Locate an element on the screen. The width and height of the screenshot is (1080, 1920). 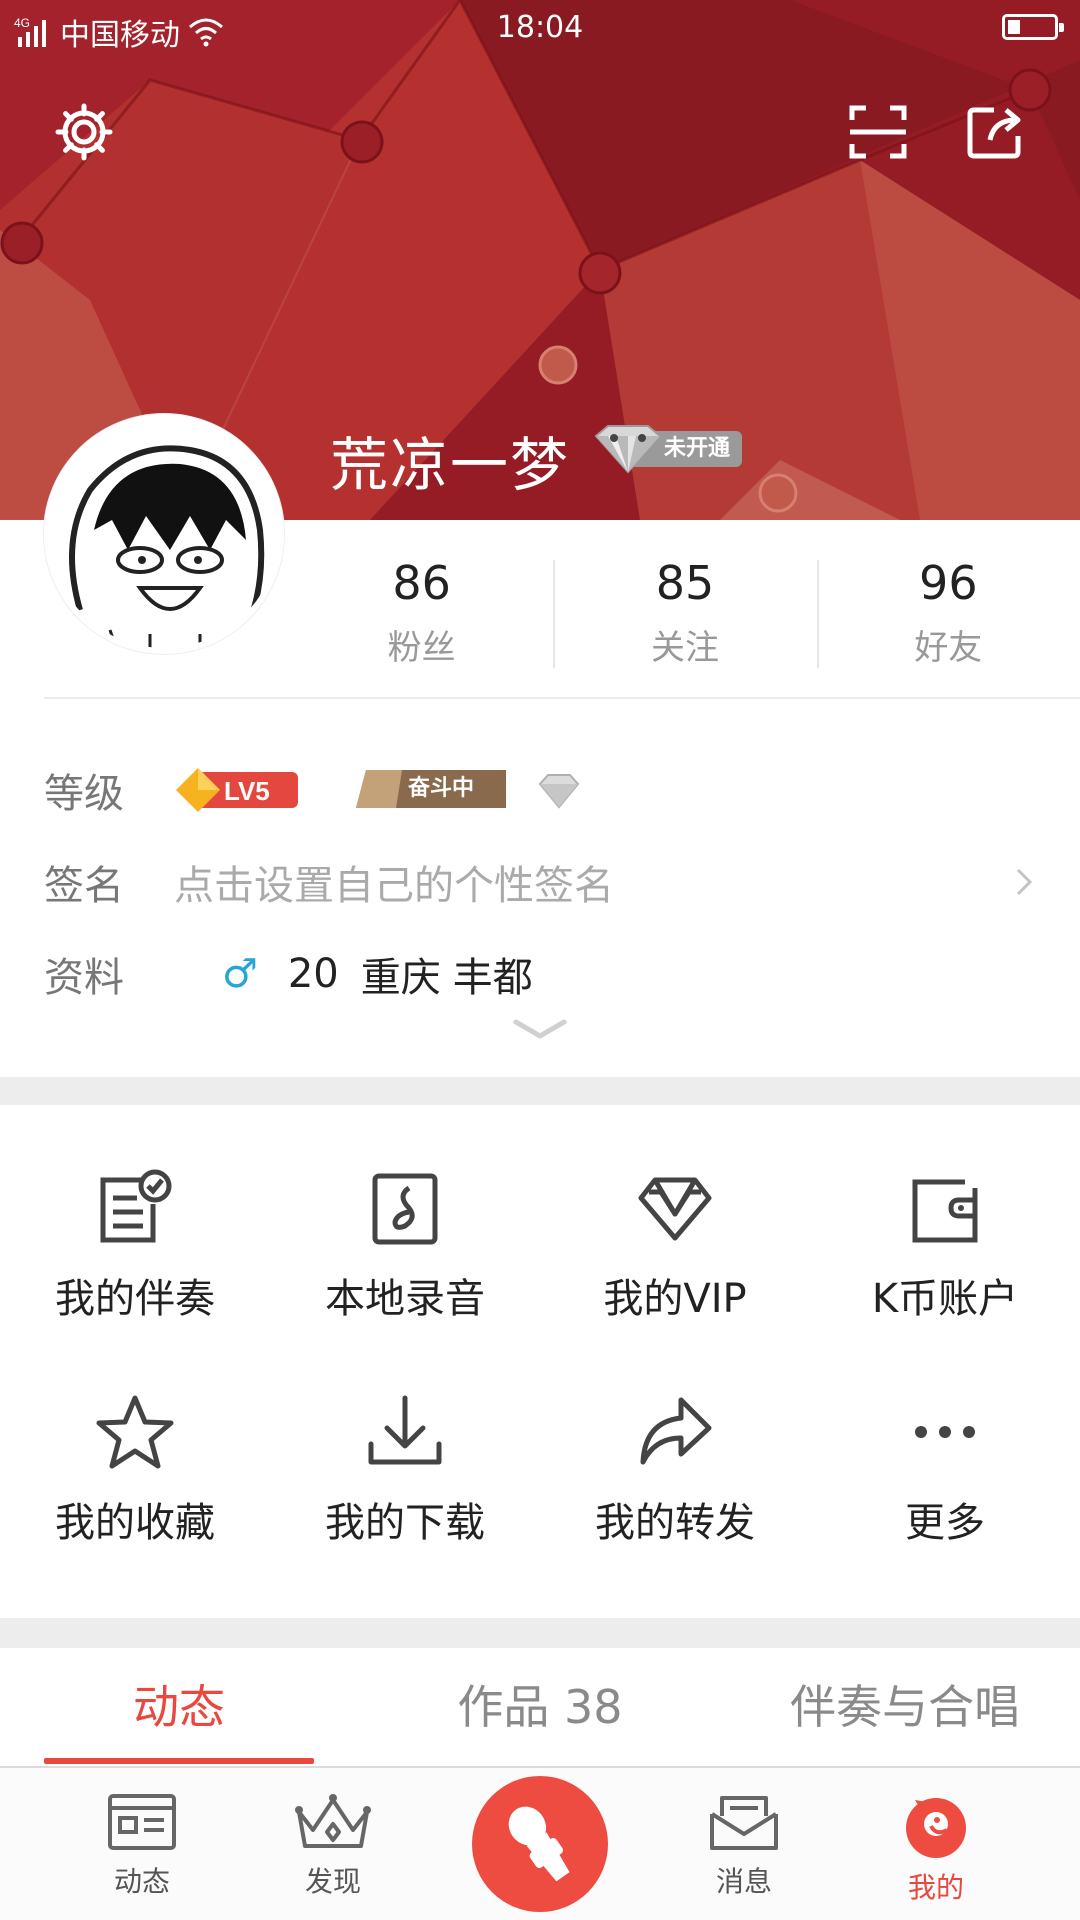
star-icon is located at coordinates (135, 1432).